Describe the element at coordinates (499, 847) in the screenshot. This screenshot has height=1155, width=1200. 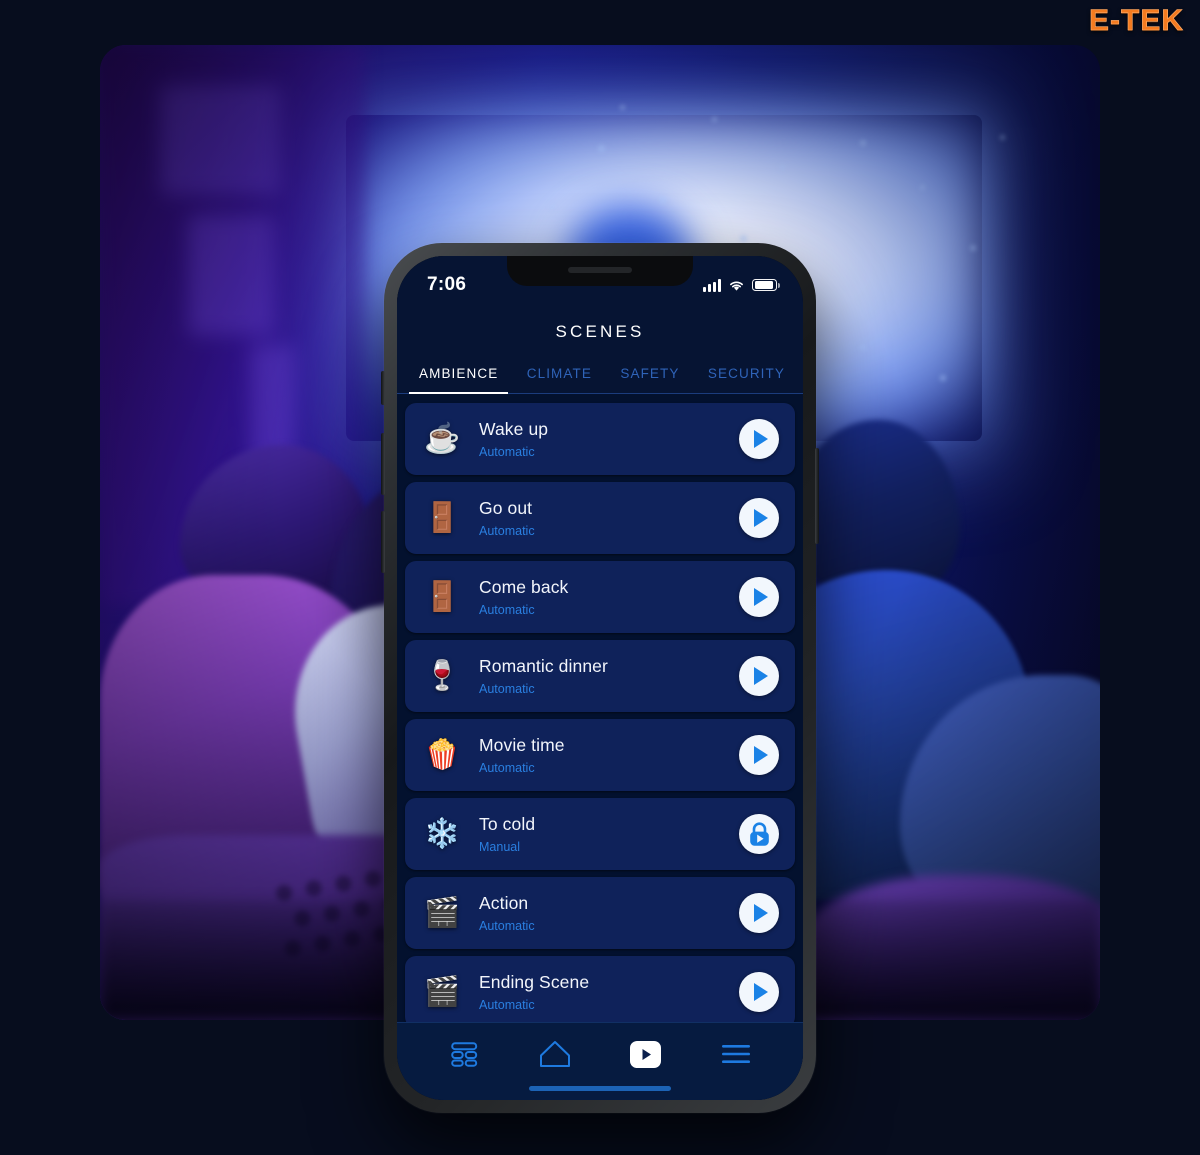
I see `scene-mode: Manual` at that location.